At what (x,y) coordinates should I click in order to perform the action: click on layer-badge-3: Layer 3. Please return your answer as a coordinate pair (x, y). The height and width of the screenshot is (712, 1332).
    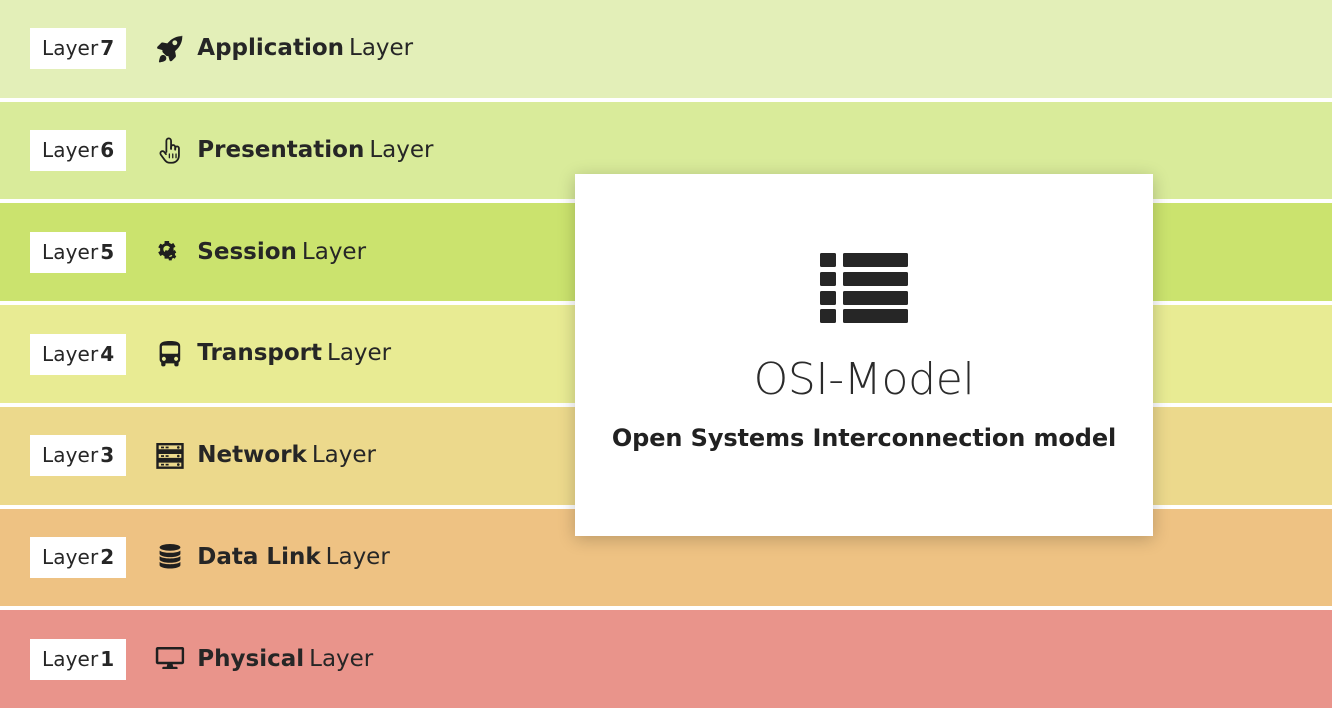
    Looking at the image, I should click on (78, 456).